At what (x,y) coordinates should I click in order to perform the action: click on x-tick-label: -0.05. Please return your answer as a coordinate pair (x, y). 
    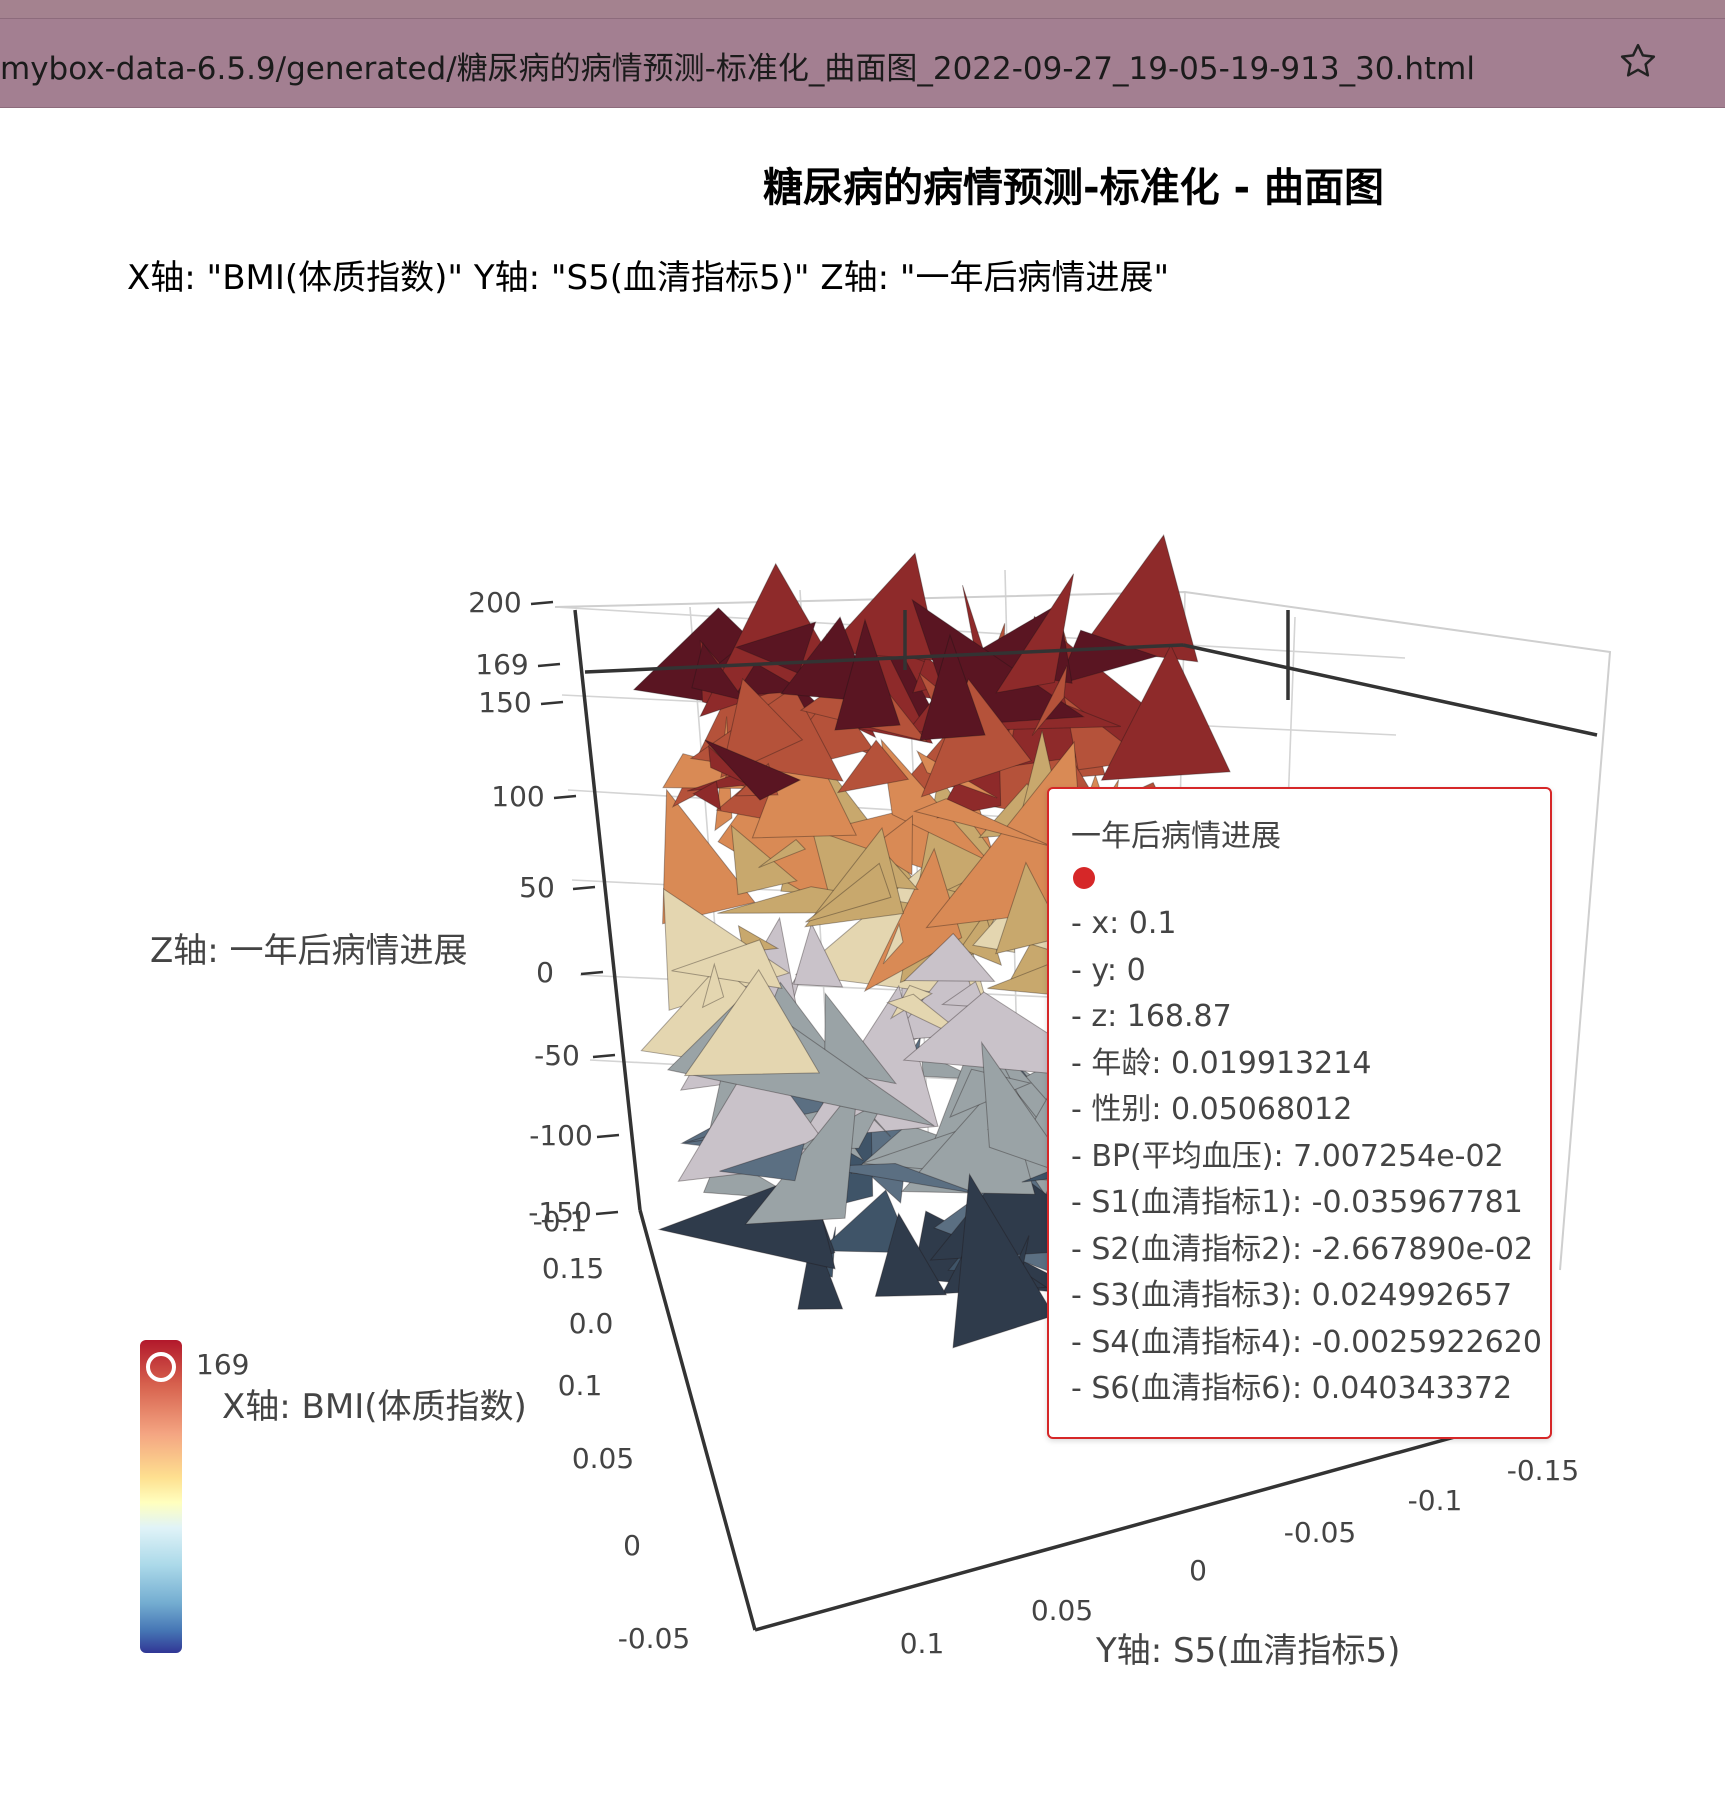
    Looking at the image, I should click on (654, 1638).